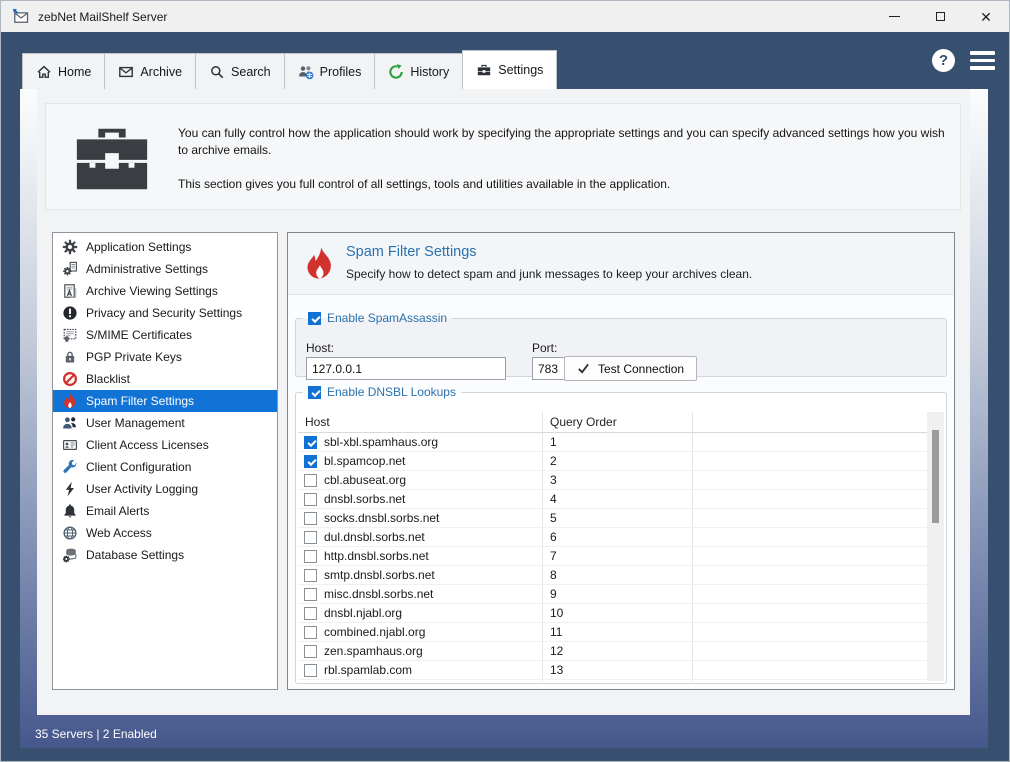  What do you see at coordinates (419, 71) in the screenshot?
I see `tab-history: History` at bounding box center [419, 71].